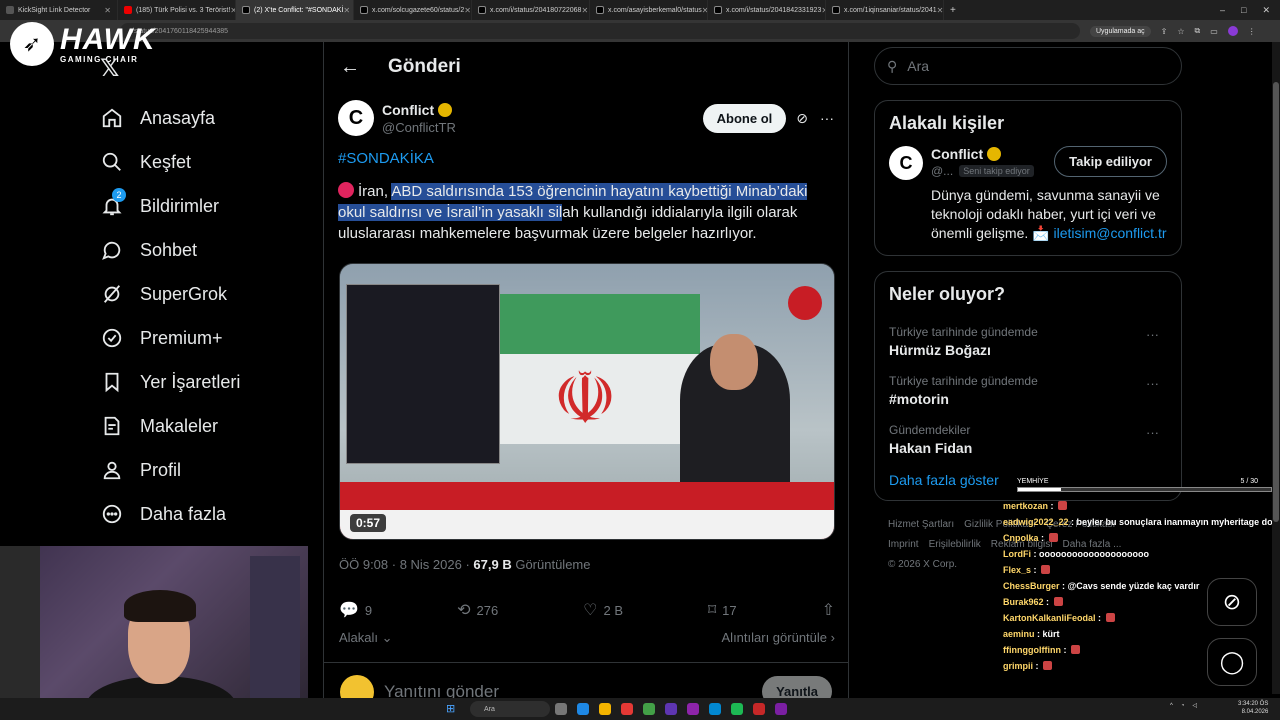 The width and height of the screenshot is (1280, 720). Describe the element at coordinates (921, 524) in the screenshot. I see `footer-link: Hizmet Şartları` at that location.